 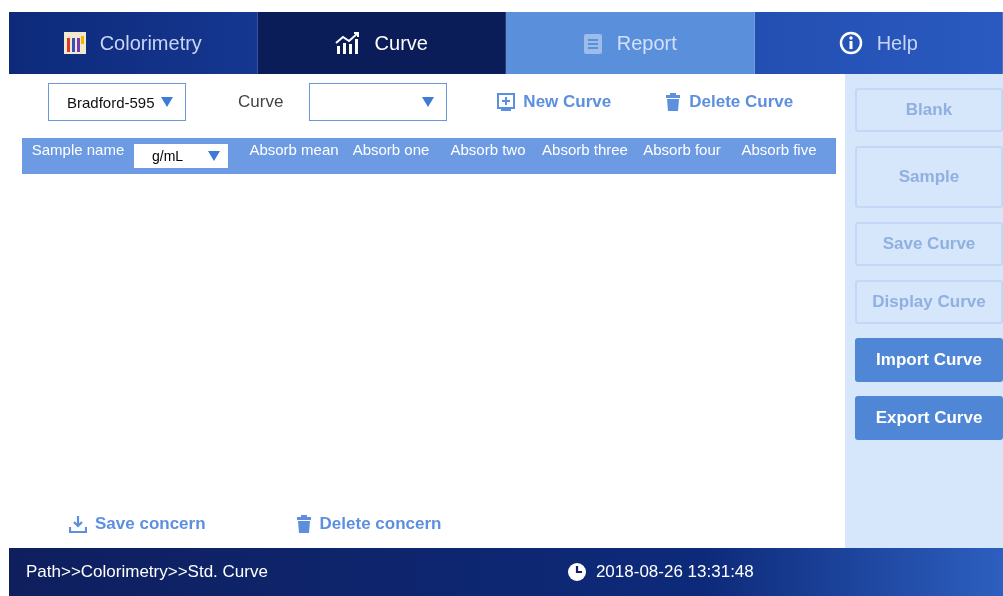 I want to click on column-header: Absorb three, so click(x=585, y=149).